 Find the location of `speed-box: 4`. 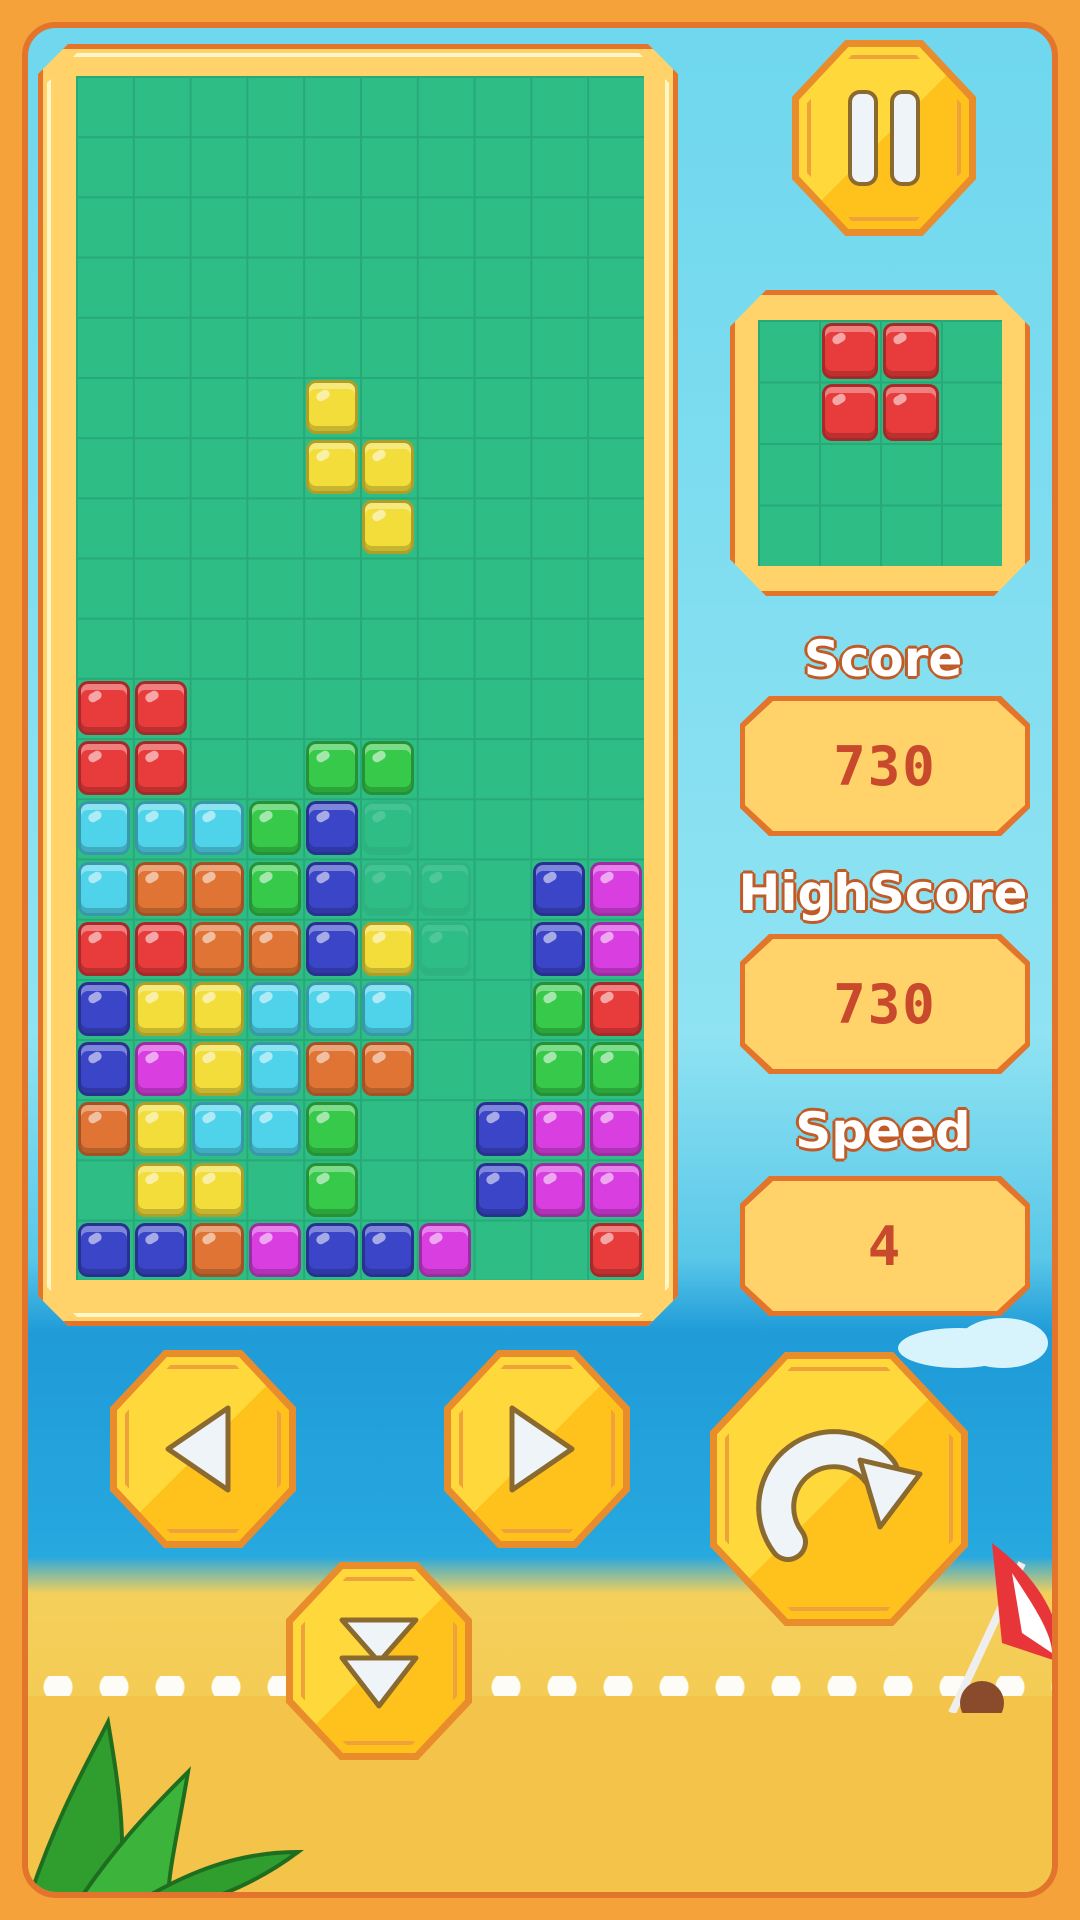

speed-box: 4 is located at coordinates (885, 1246).